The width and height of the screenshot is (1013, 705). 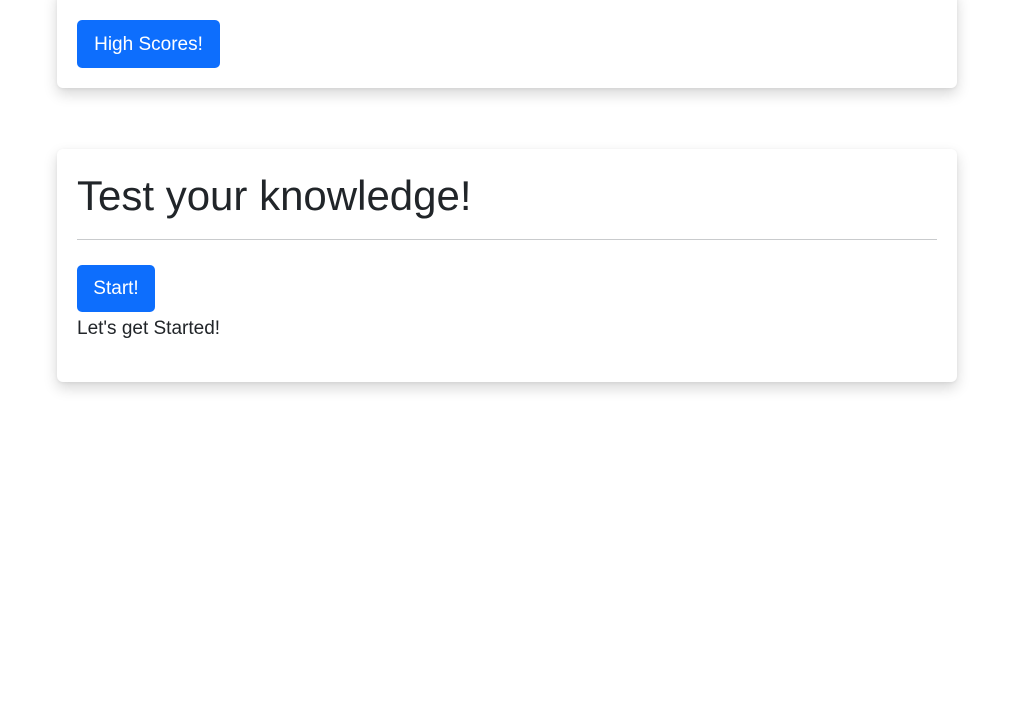 I want to click on title-divider, so click(x=507, y=240).